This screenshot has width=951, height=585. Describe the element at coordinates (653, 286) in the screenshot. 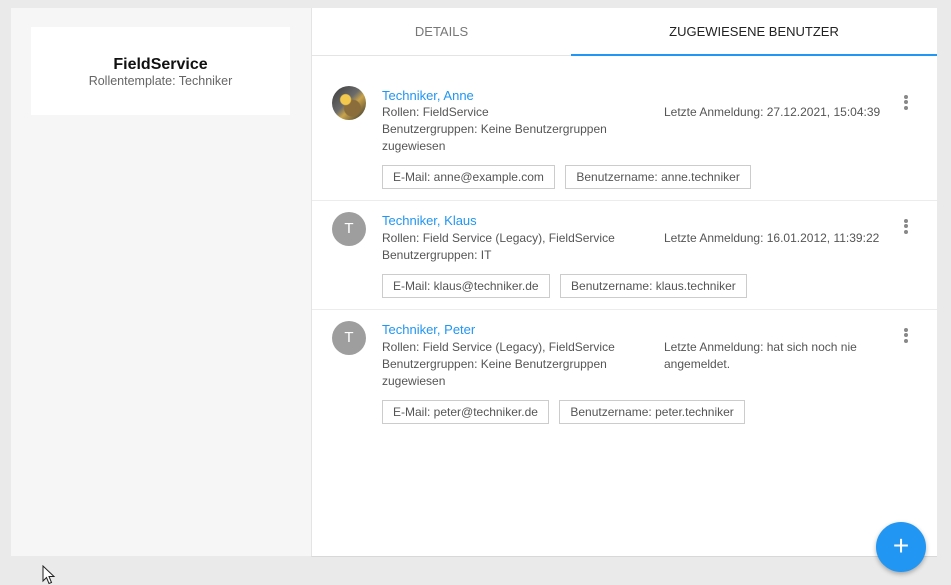

I see `username-chip: Benutzername: klaus.techniker` at that location.